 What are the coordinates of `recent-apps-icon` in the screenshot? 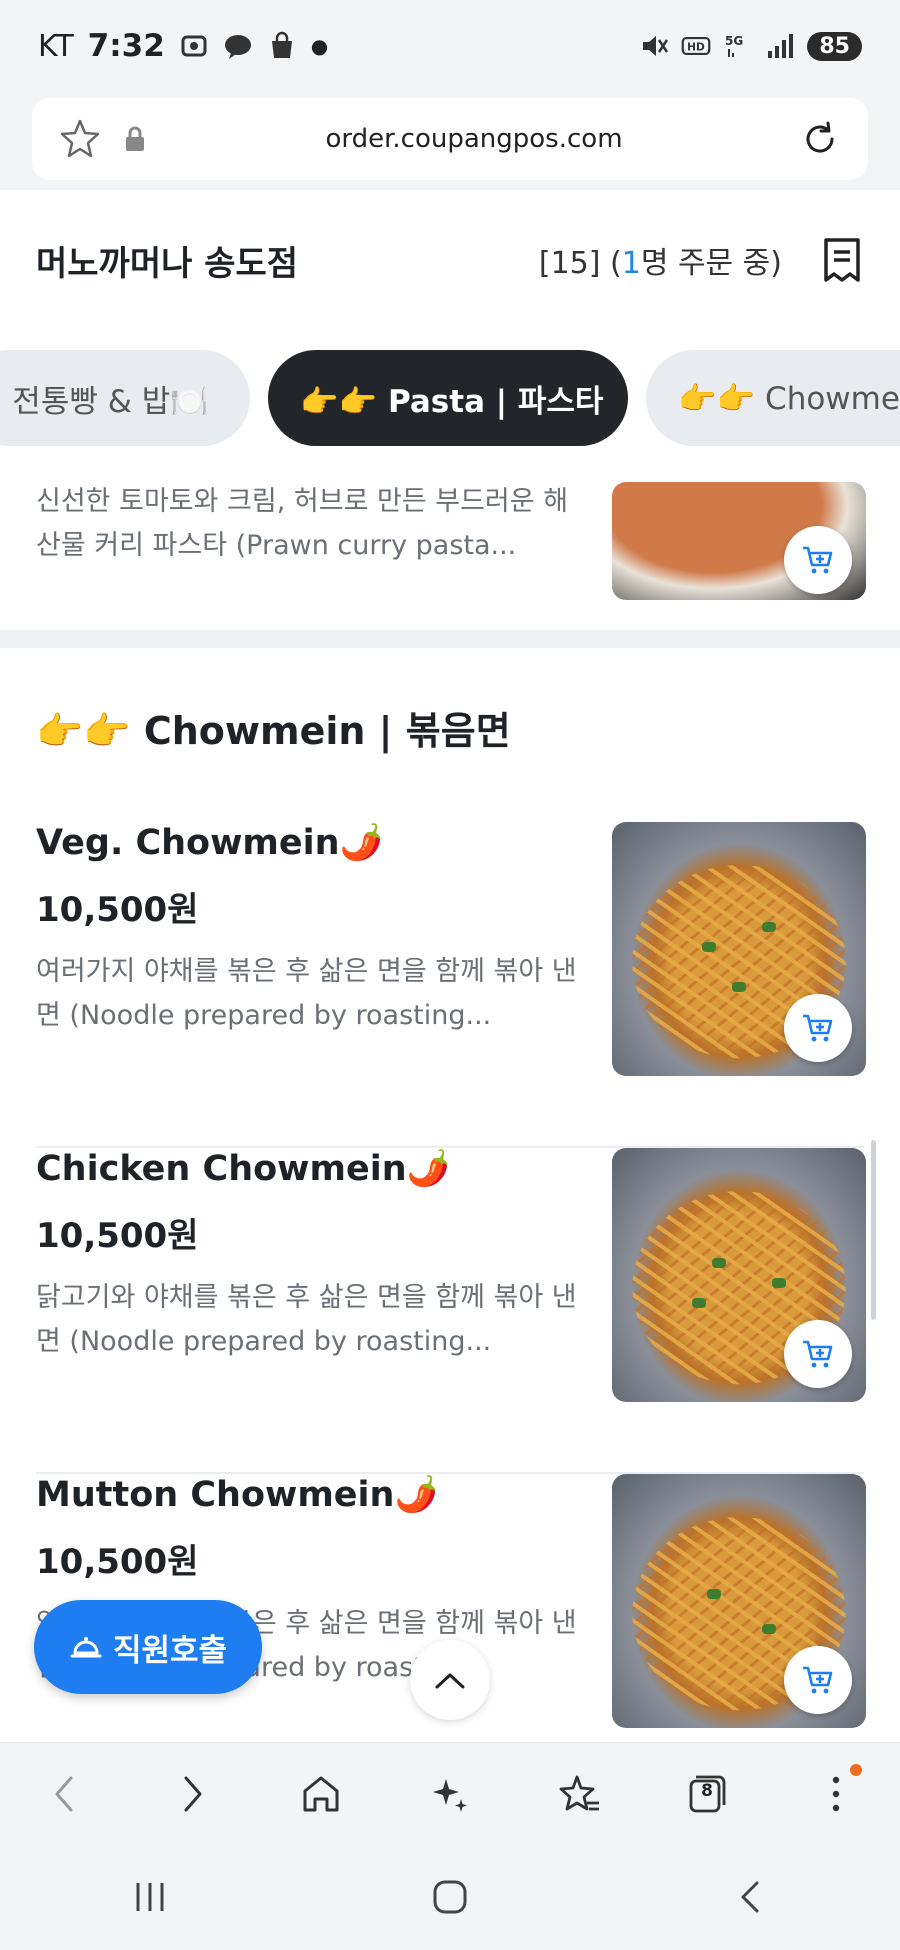 It's located at (150, 1897).